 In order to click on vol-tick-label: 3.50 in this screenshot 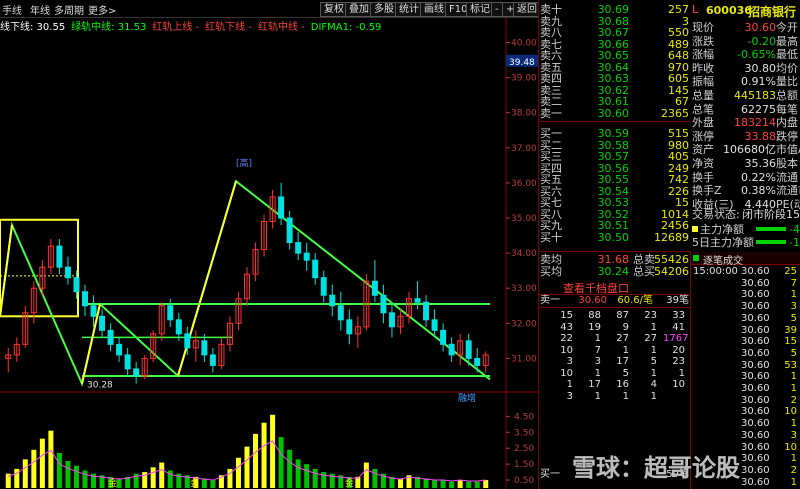, I will do `click(524, 433)`.